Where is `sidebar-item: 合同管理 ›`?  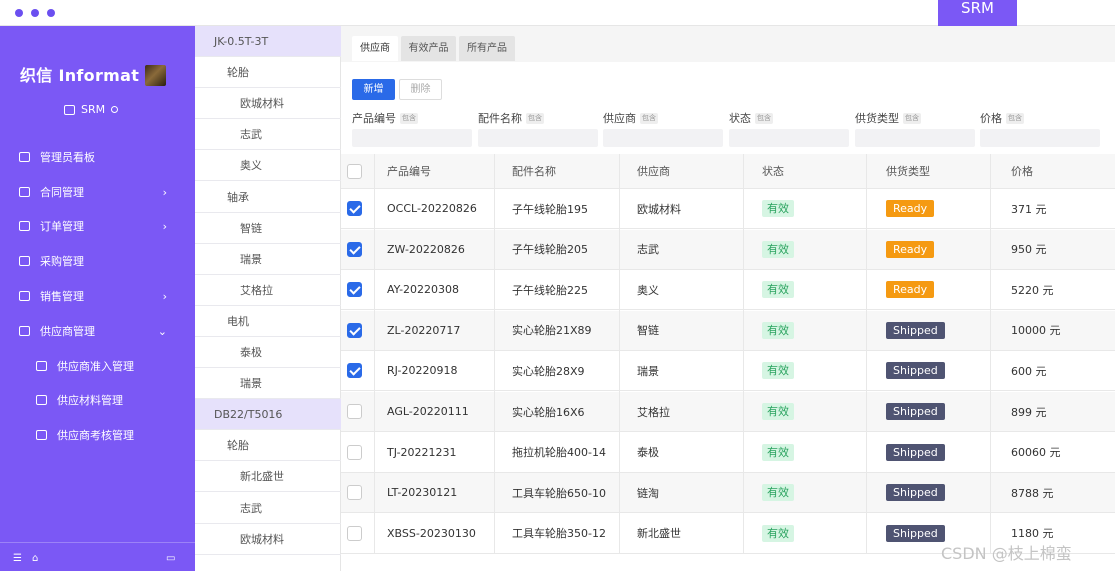
sidebar-item: 合同管理 › is located at coordinates (99, 192).